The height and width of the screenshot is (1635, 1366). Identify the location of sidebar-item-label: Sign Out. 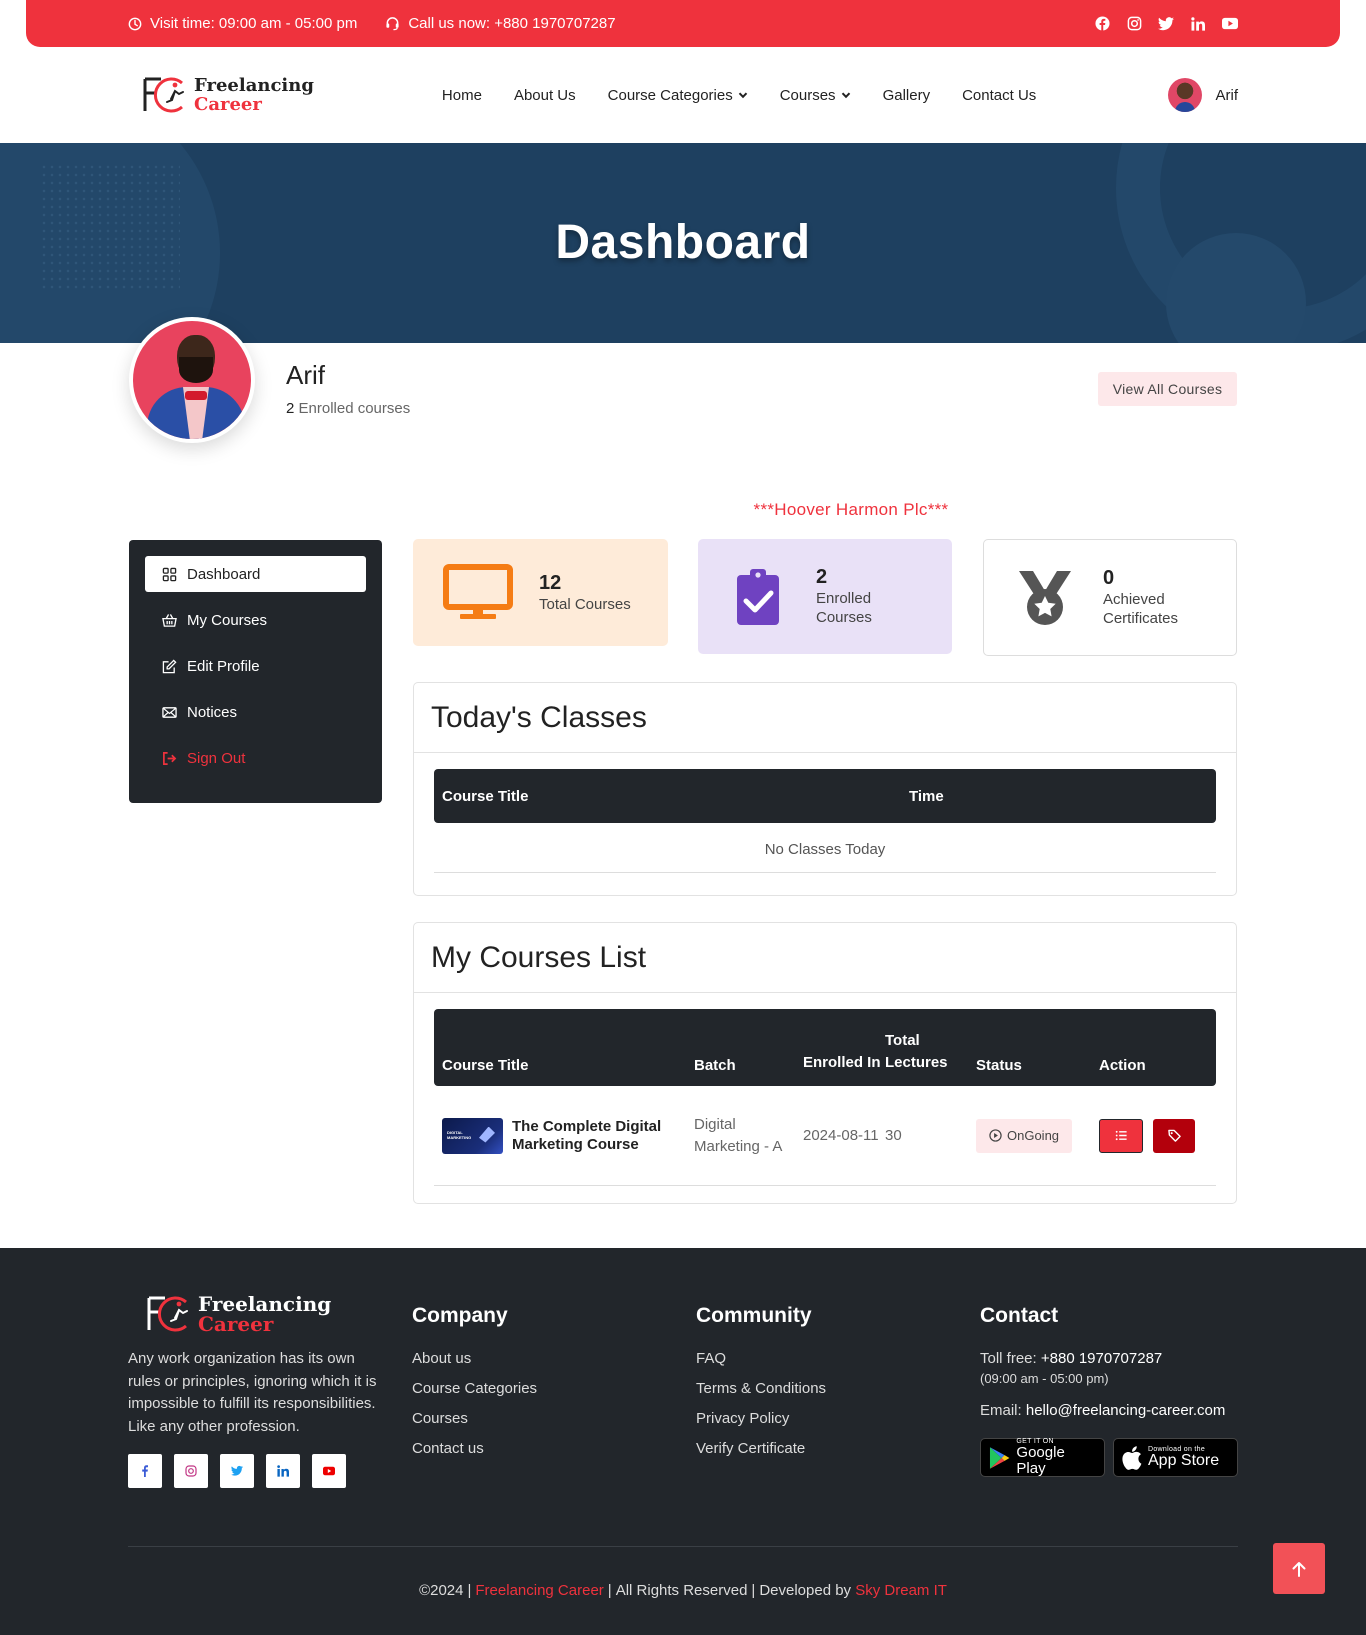
(216, 758).